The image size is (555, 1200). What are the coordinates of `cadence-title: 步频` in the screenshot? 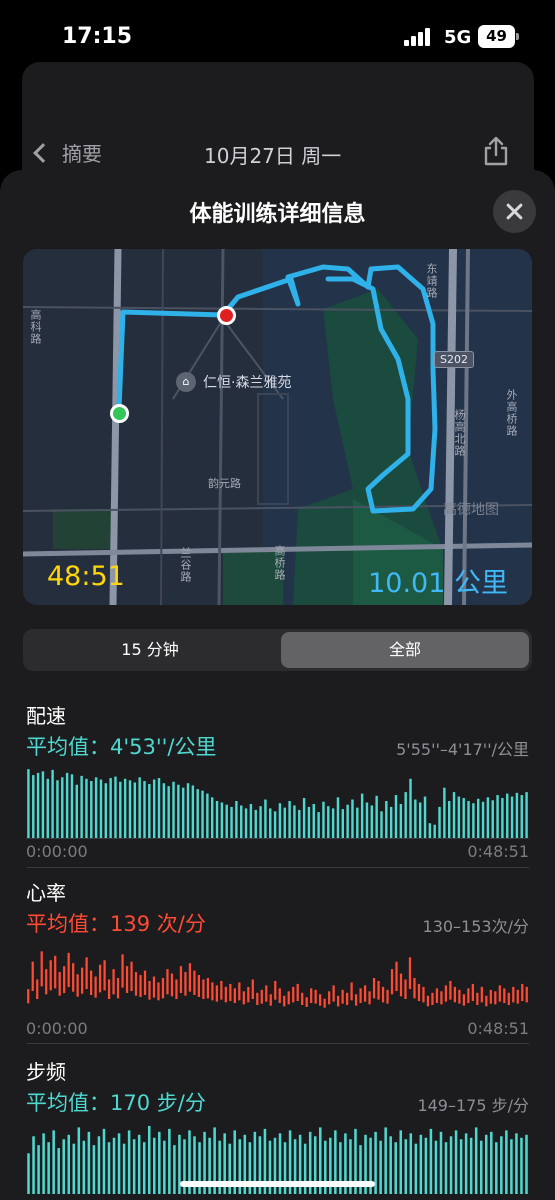 It's located at (46, 1072).